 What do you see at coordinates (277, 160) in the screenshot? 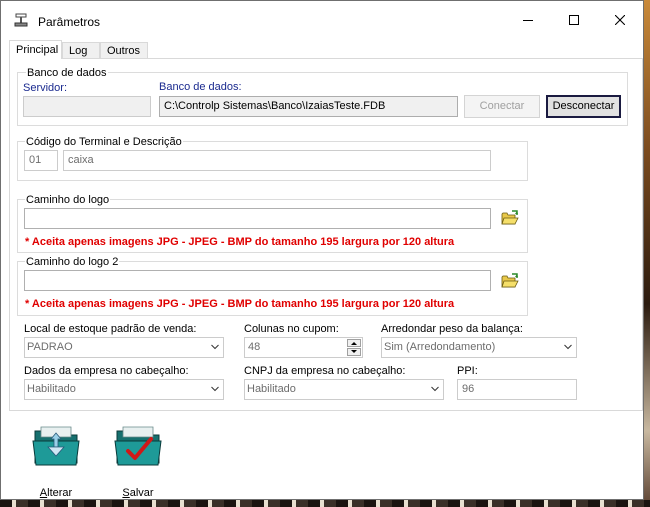
I see `terminal-description-field: caixa` at bounding box center [277, 160].